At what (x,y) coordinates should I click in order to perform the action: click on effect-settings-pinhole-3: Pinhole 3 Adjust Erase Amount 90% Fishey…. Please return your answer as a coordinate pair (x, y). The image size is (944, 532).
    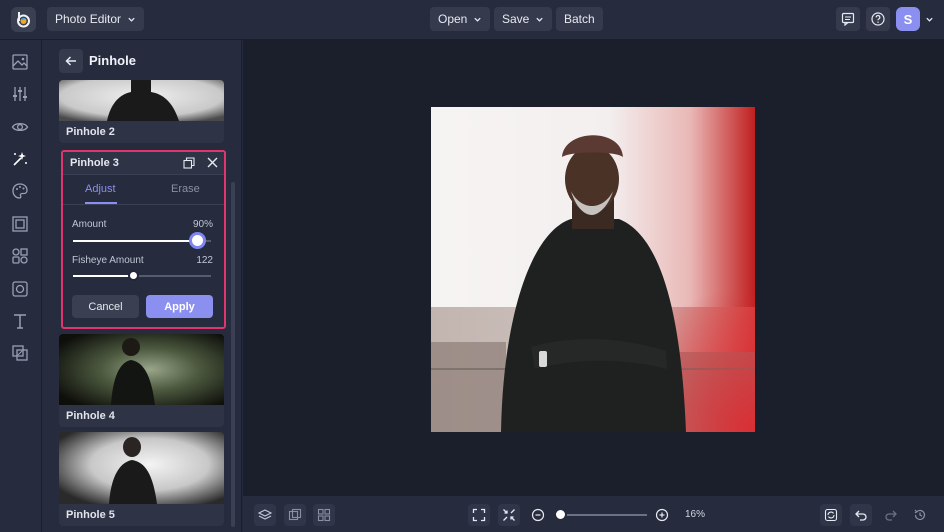
    Looking at the image, I should click on (143, 239).